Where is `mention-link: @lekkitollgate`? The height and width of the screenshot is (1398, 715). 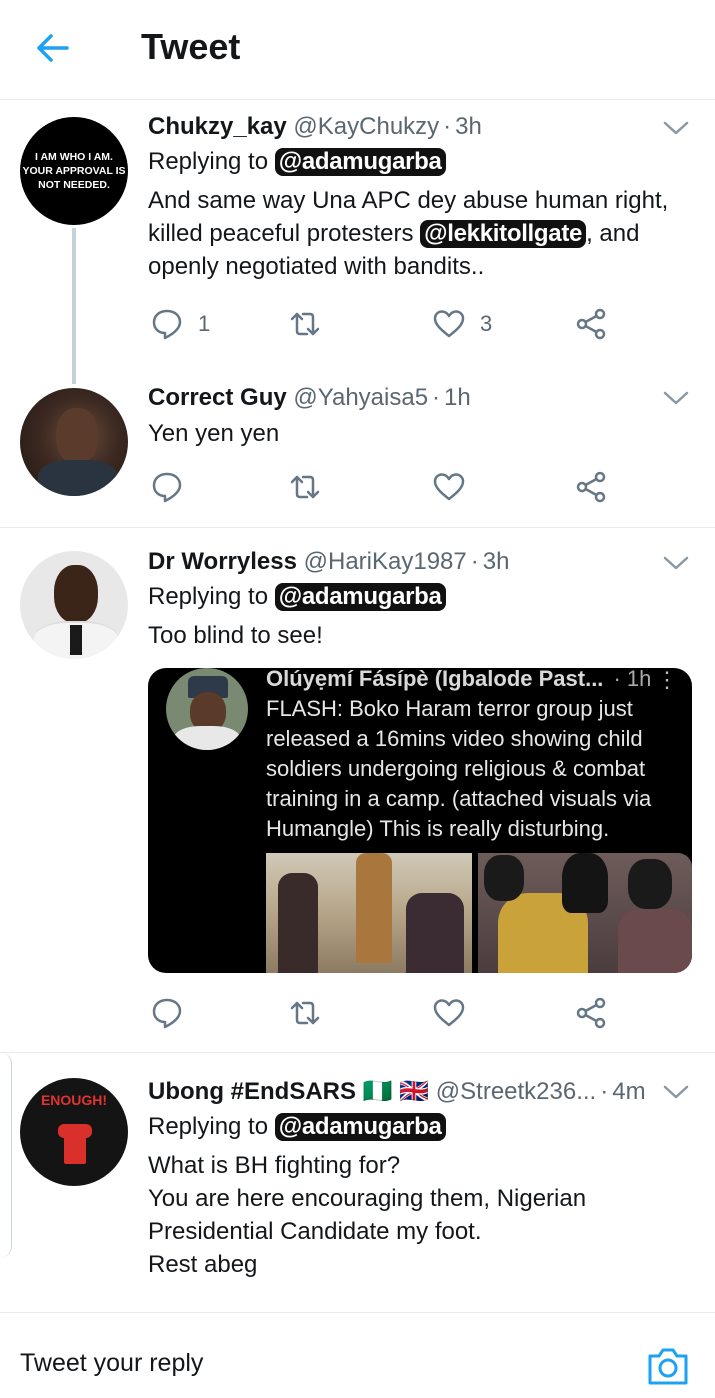
mention-link: @lekkitollgate is located at coordinates (503, 234).